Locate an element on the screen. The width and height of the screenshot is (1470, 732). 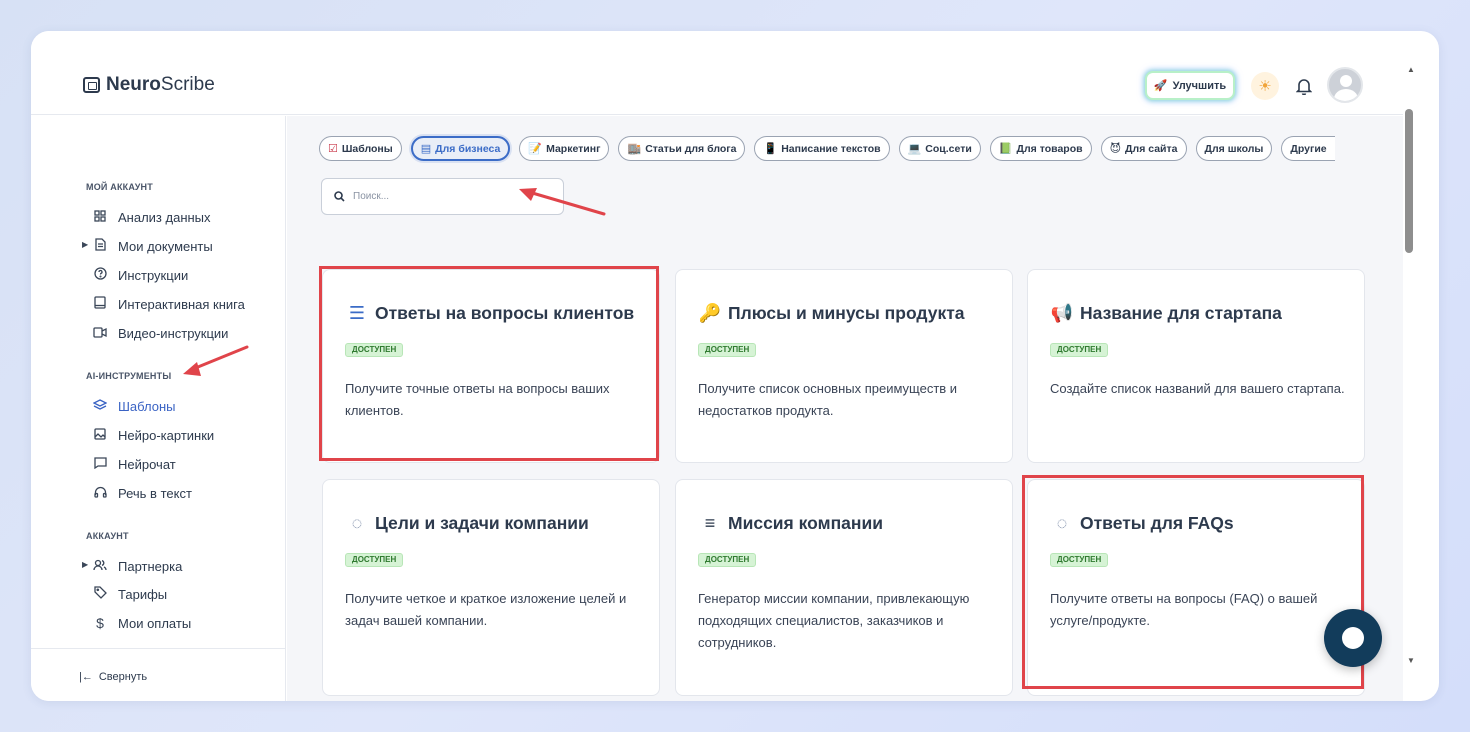
chip-social: 💻 Соц.сети is located at coordinates (939, 148).